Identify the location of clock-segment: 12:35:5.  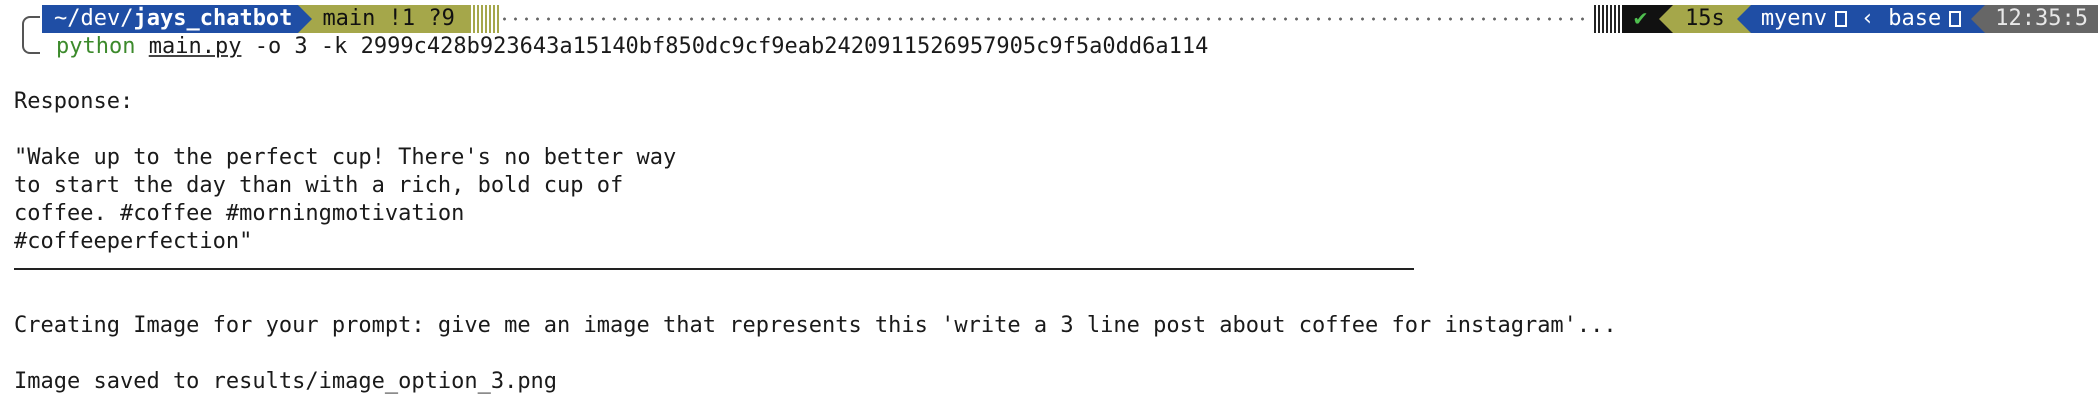
(2041, 19).